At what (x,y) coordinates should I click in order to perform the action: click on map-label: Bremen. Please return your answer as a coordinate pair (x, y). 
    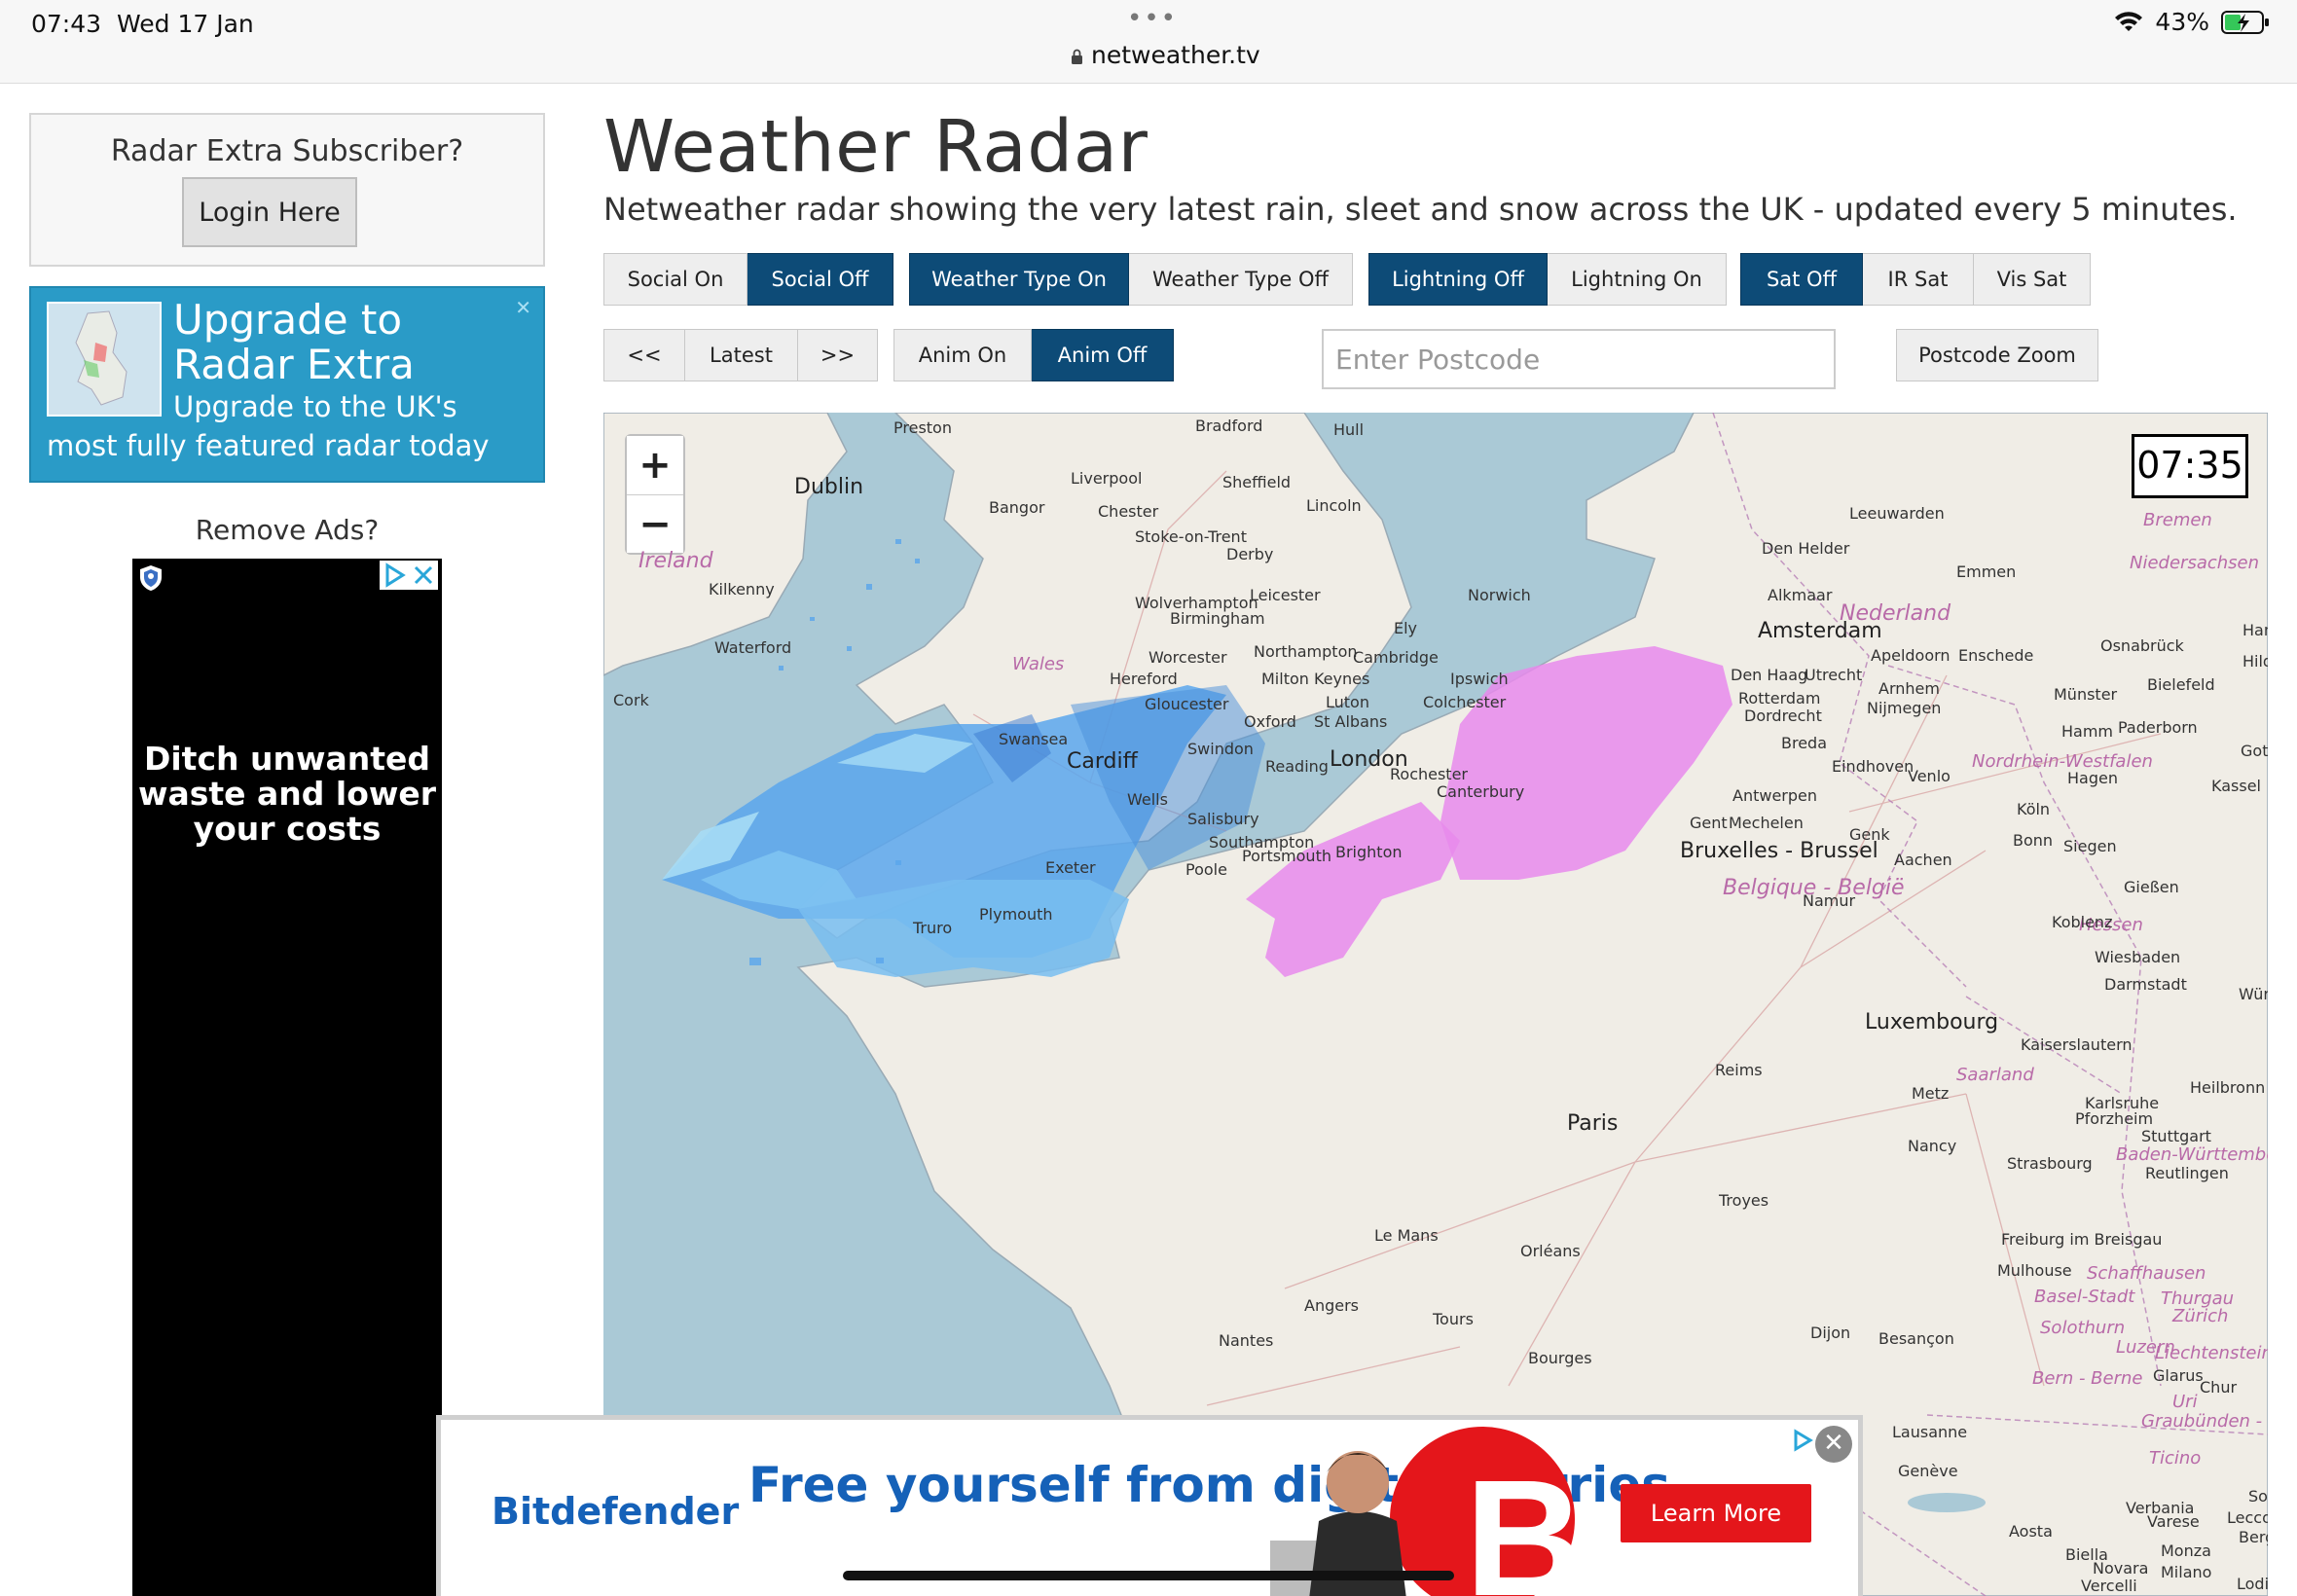
    Looking at the image, I should click on (2177, 520).